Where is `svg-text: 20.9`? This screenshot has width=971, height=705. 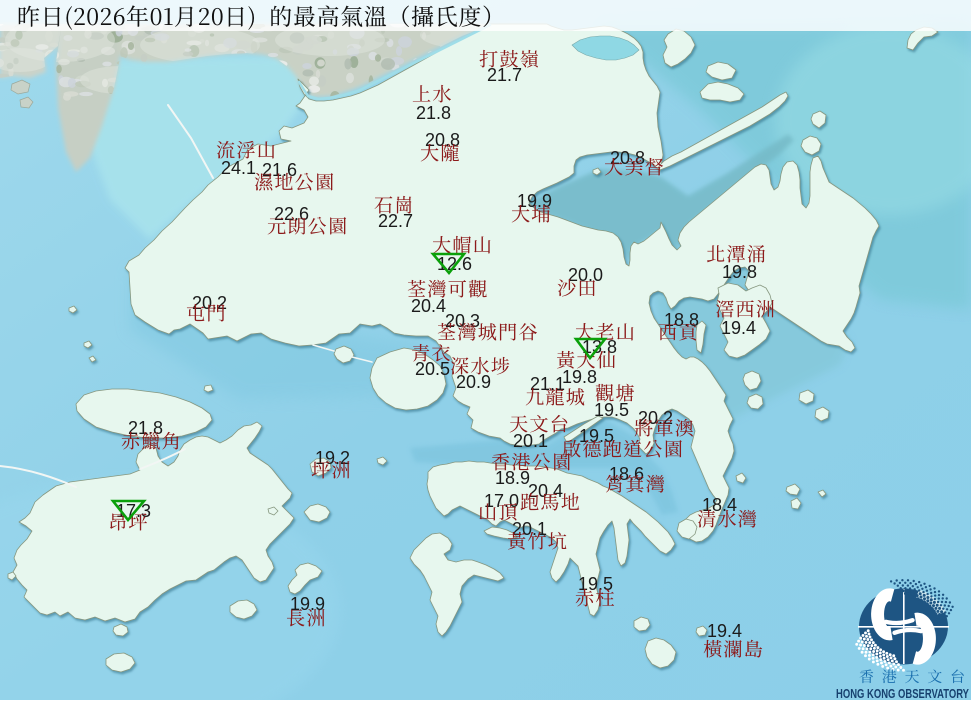
svg-text: 20.9 is located at coordinates (473, 382).